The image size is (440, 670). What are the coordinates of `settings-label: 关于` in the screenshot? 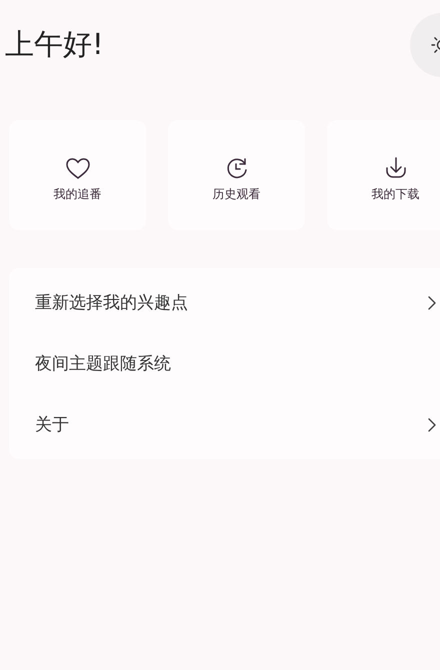 It's located at (52, 425).